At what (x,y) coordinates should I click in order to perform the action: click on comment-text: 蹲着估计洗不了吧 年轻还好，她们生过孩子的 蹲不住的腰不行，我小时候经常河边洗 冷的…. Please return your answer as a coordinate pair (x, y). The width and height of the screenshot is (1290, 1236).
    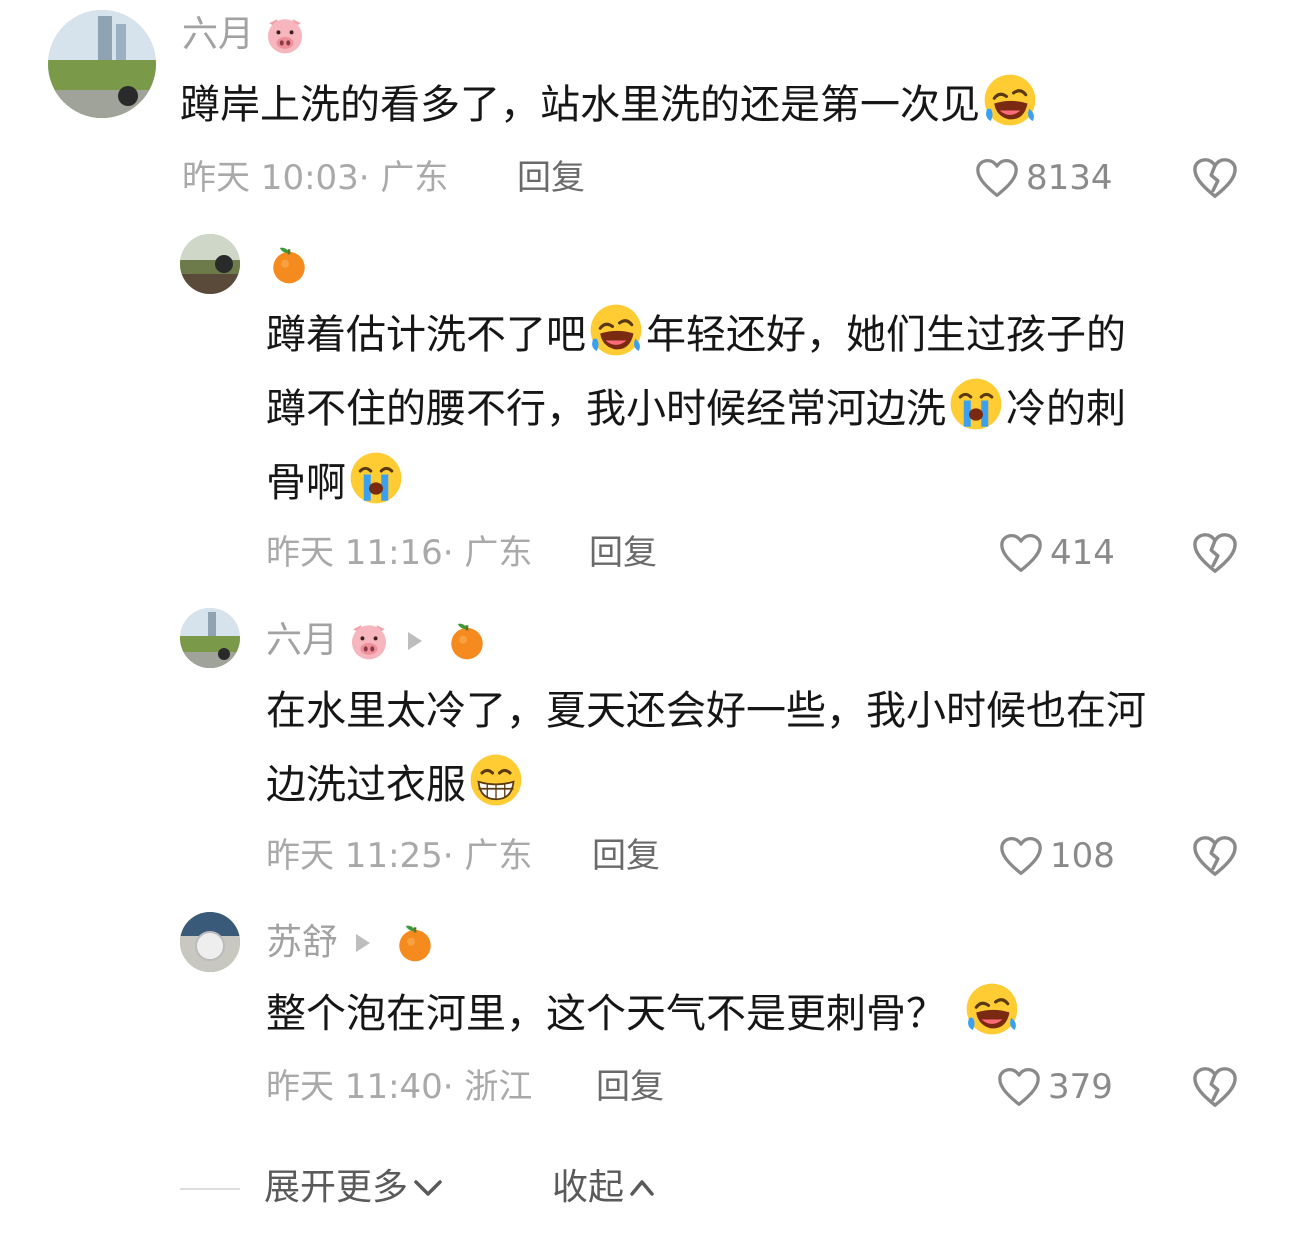
    Looking at the image, I should click on (746, 409).